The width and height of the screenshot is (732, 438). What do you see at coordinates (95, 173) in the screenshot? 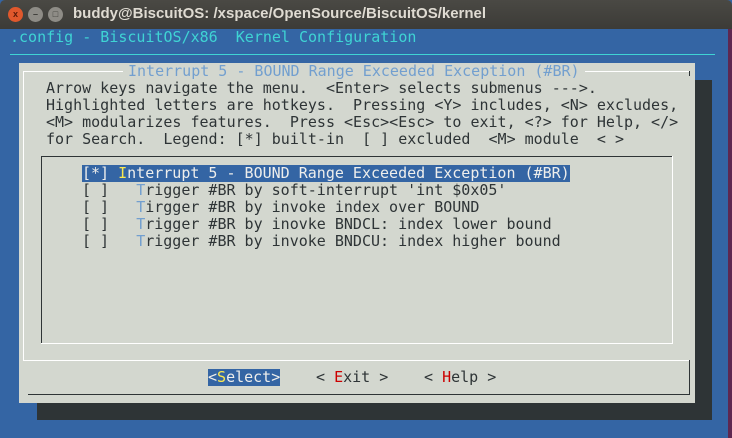
I see `checkbox: [*]` at bounding box center [95, 173].